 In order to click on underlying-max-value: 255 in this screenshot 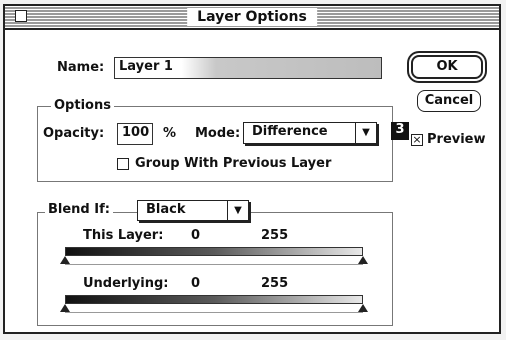, I will do `click(275, 283)`.